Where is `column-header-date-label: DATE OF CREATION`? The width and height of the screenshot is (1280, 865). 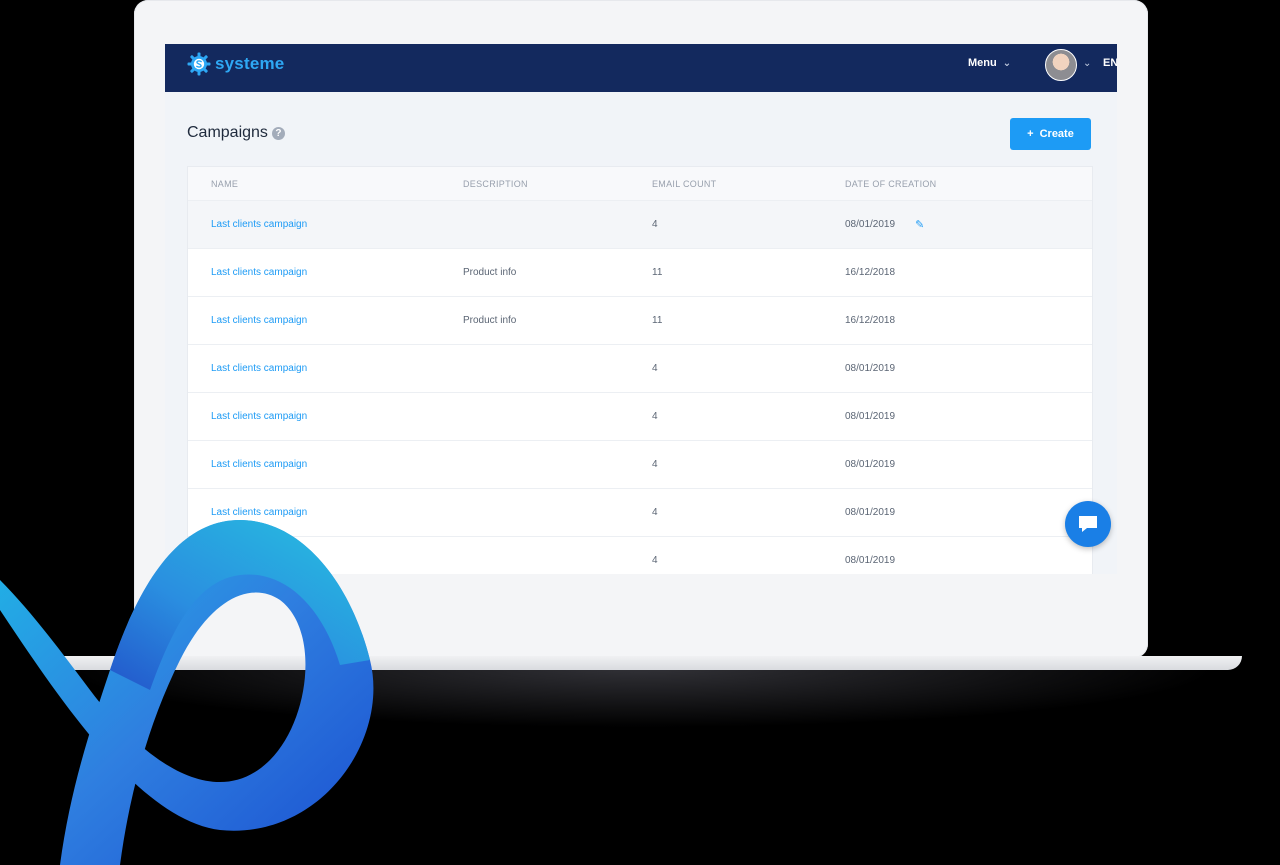
column-header-date-label: DATE OF CREATION is located at coordinates (891, 183).